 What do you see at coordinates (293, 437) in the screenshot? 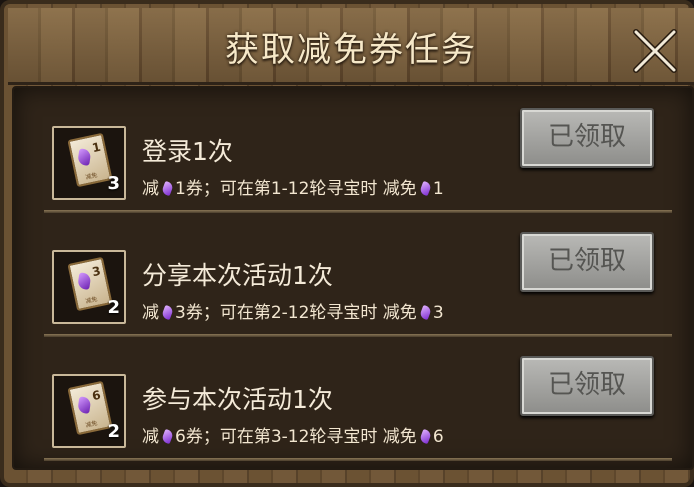
I see `task-description: 减 6券；可在第3-12轮寻宝时 减免 6` at bounding box center [293, 437].